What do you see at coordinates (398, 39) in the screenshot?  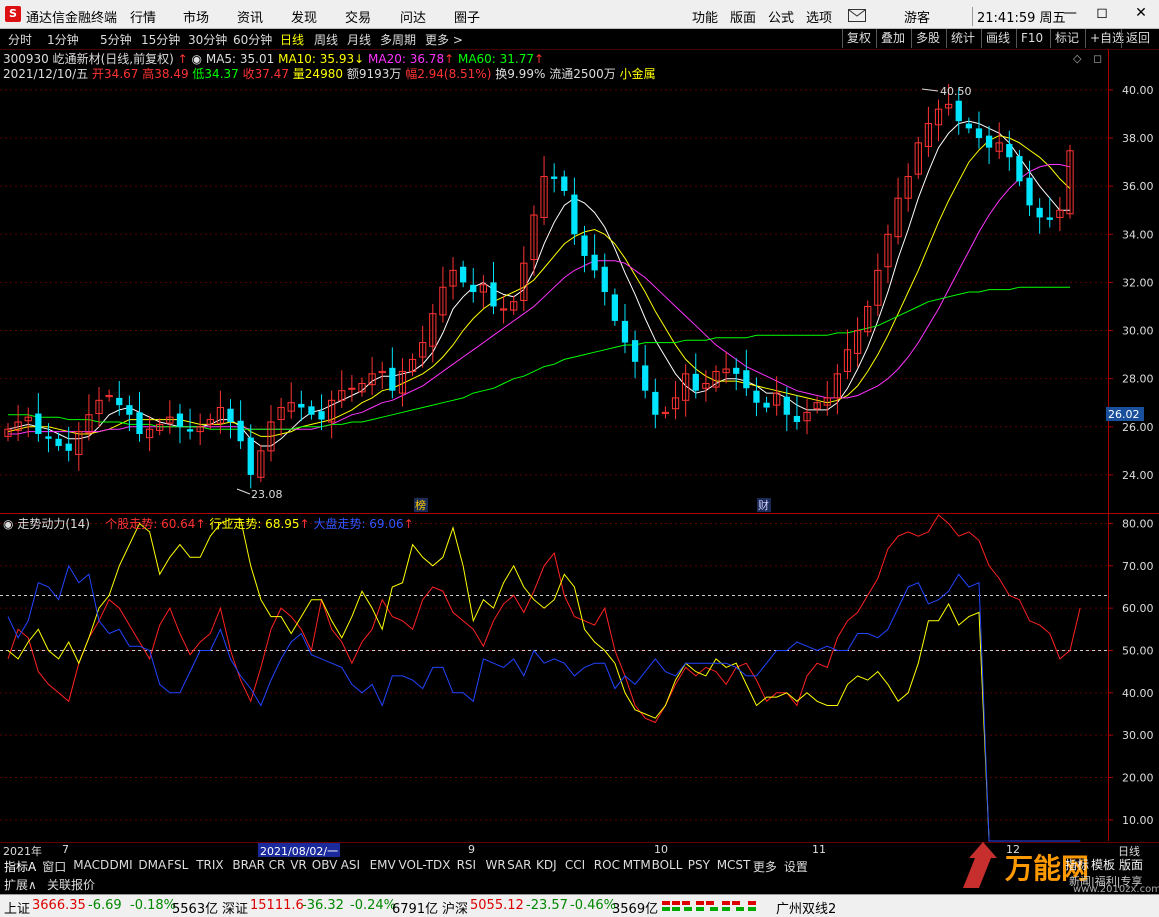 I see `tab-multi-period: 多周期` at bounding box center [398, 39].